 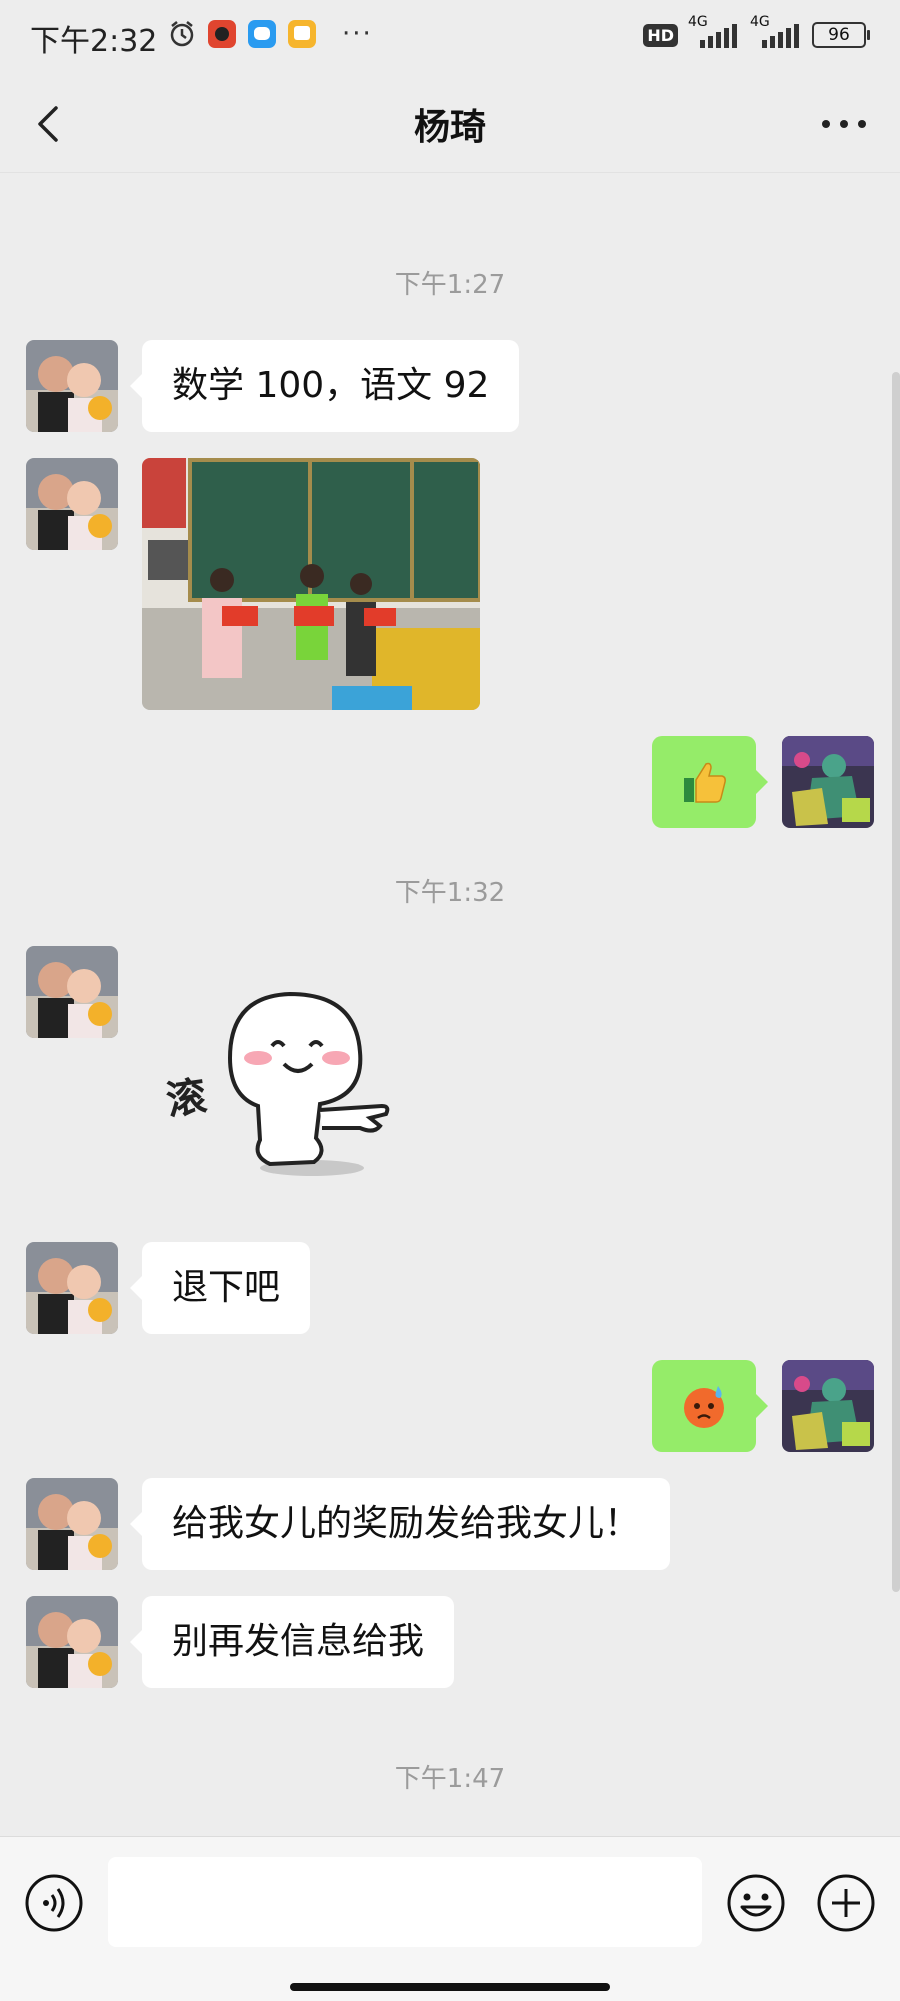 What do you see at coordinates (406, 1523) in the screenshot?
I see `message-text: 给我女儿的奖励发给我女儿！` at bounding box center [406, 1523].